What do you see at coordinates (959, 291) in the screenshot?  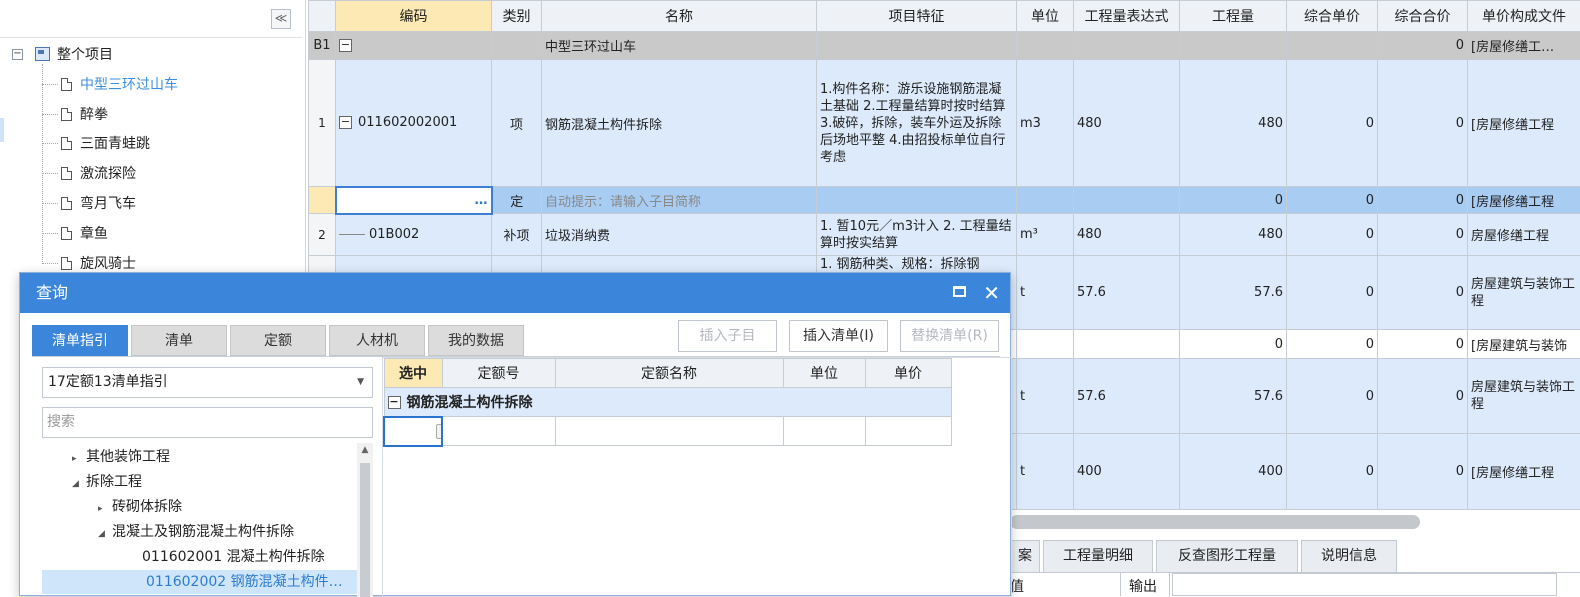 I see `maximize-icon` at bounding box center [959, 291].